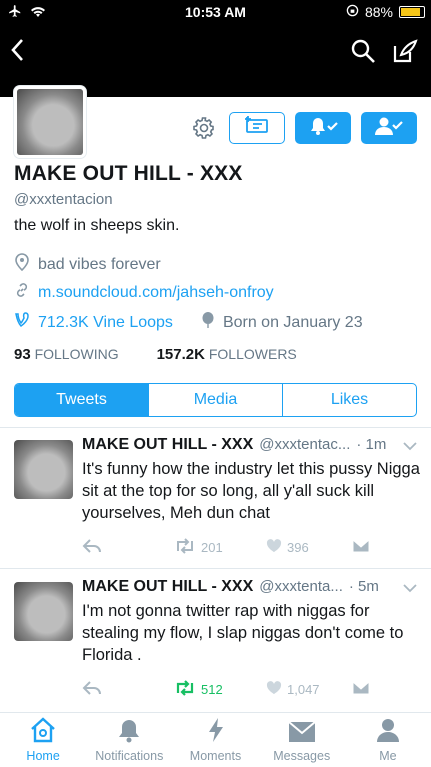  I want to click on tab-moments-label: Moments, so click(215, 756).